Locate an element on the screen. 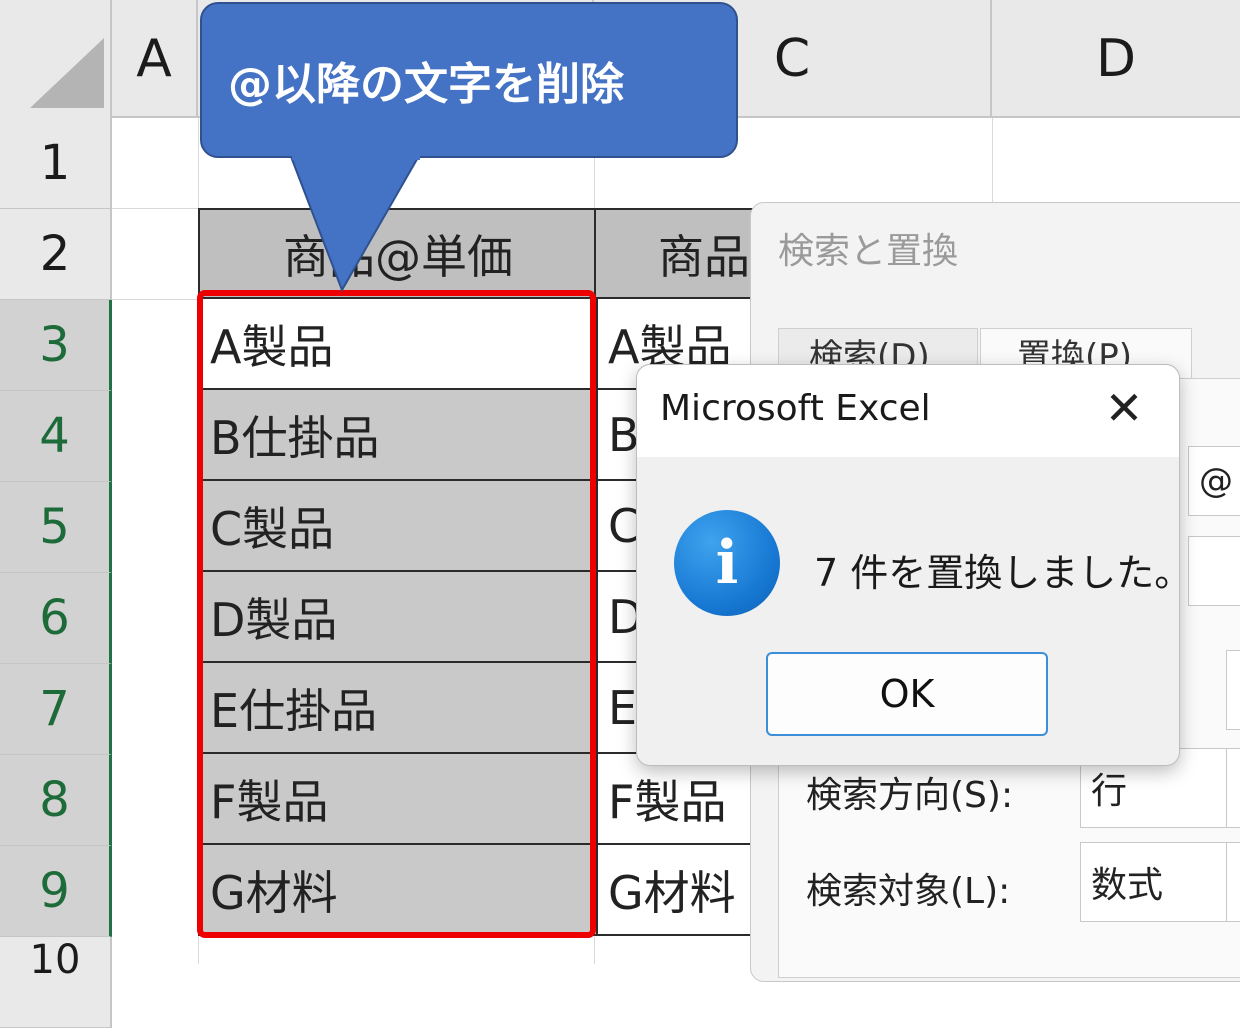 This screenshot has height=1028, width=1240. find-replace-title: 検索と置換 is located at coordinates (868, 251).